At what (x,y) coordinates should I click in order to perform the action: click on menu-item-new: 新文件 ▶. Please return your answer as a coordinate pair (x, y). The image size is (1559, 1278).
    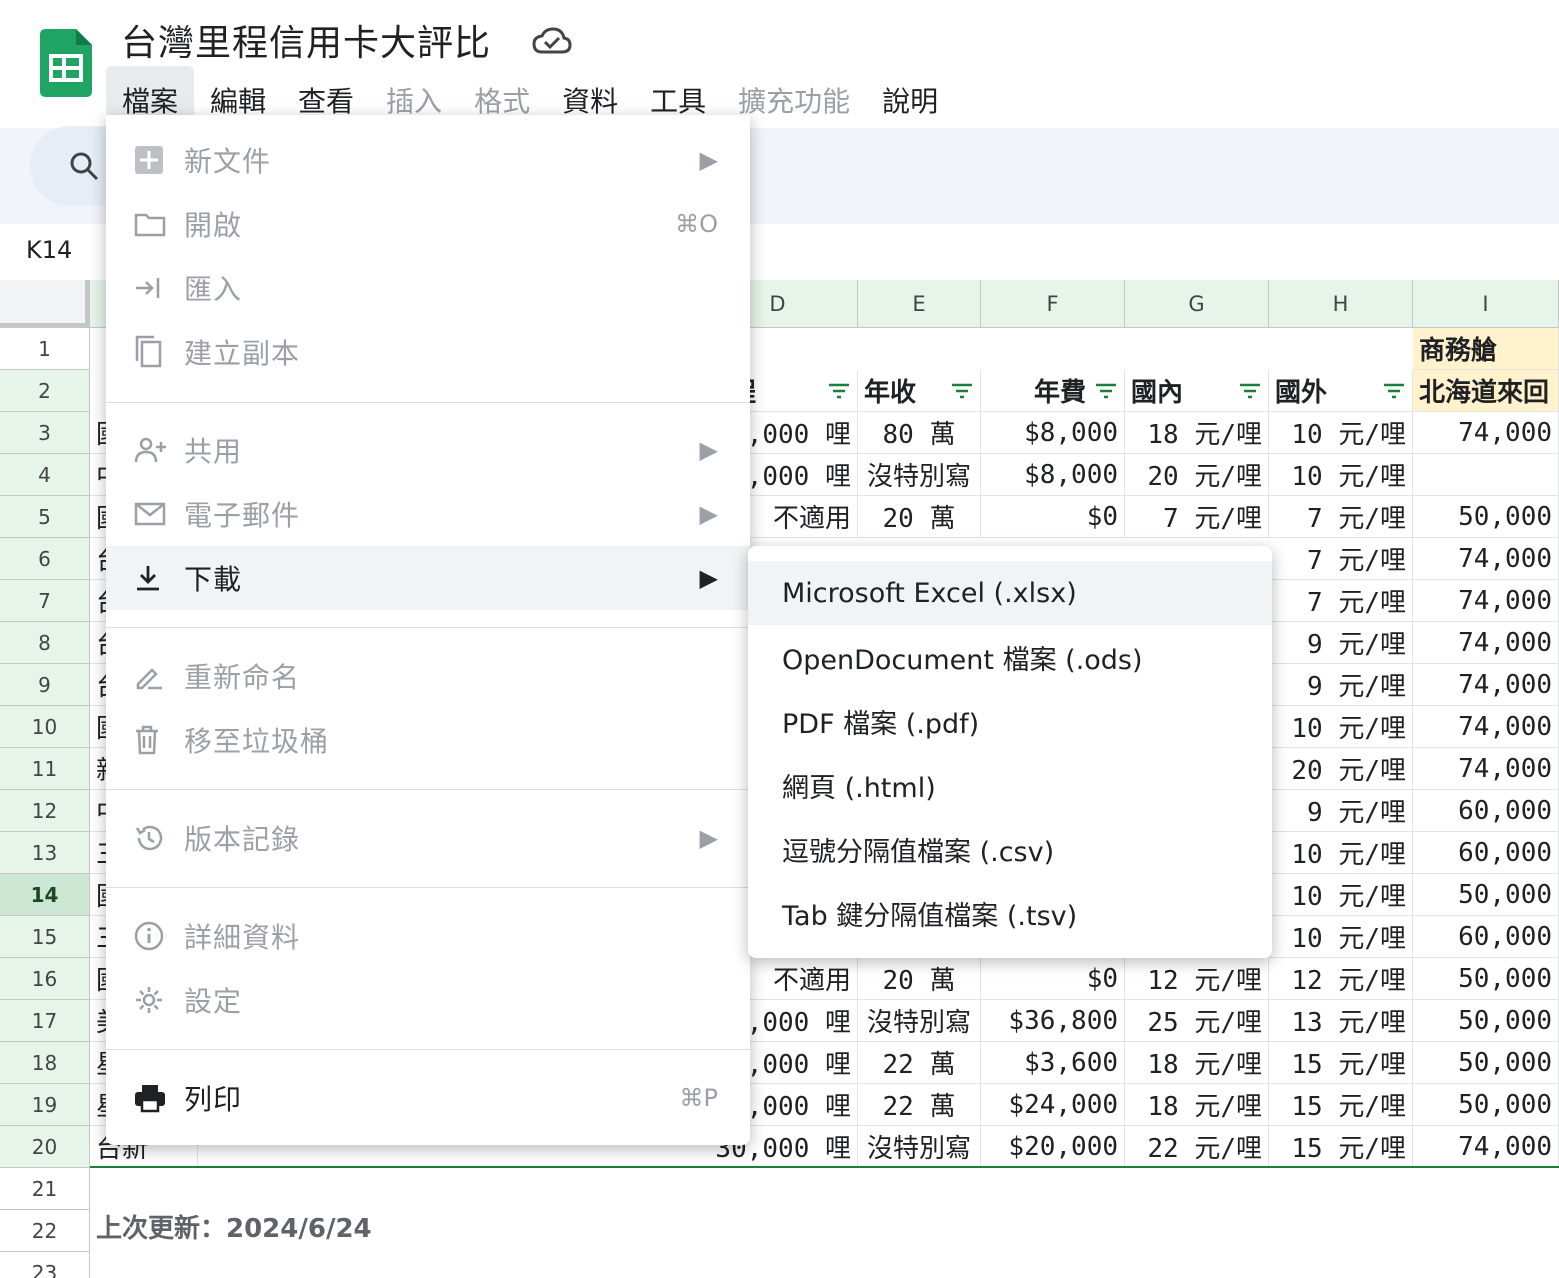
    Looking at the image, I should click on (428, 160).